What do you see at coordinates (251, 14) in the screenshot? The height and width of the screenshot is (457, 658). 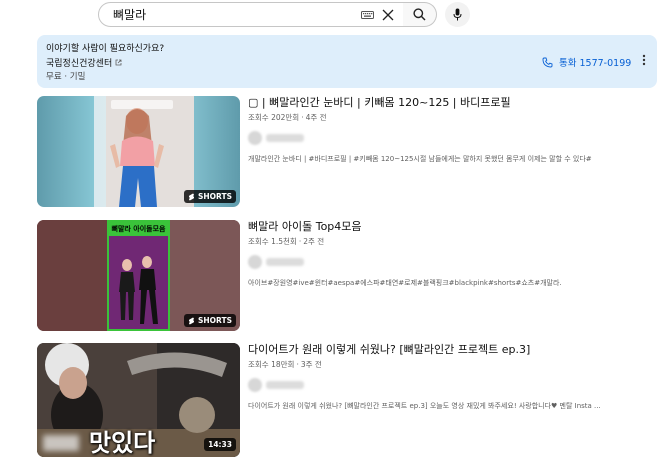 I see `search-input: 뼈말라` at bounding box center [251, 14].